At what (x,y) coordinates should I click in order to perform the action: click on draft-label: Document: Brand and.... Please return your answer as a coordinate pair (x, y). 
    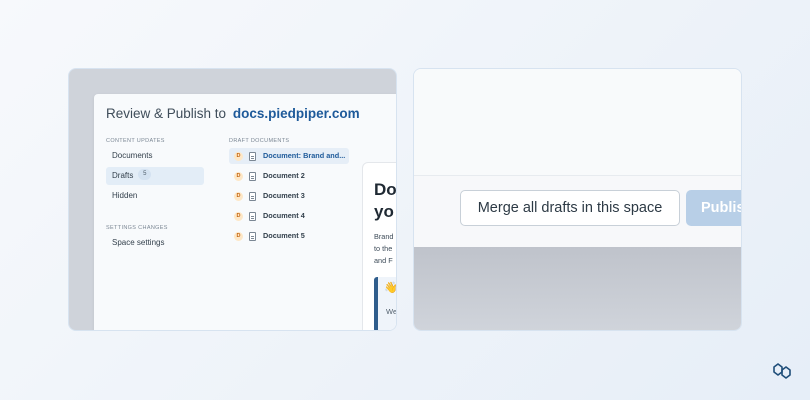
    Looking at the image, I should click on (304, 155).